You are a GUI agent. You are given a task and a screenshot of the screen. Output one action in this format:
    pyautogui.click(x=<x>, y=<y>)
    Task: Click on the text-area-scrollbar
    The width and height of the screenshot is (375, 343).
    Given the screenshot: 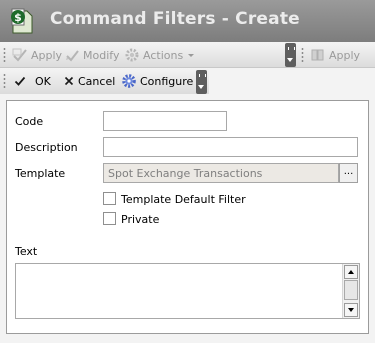 What is the action you would take?
    pyautogui.click(x=350, y=291)
    